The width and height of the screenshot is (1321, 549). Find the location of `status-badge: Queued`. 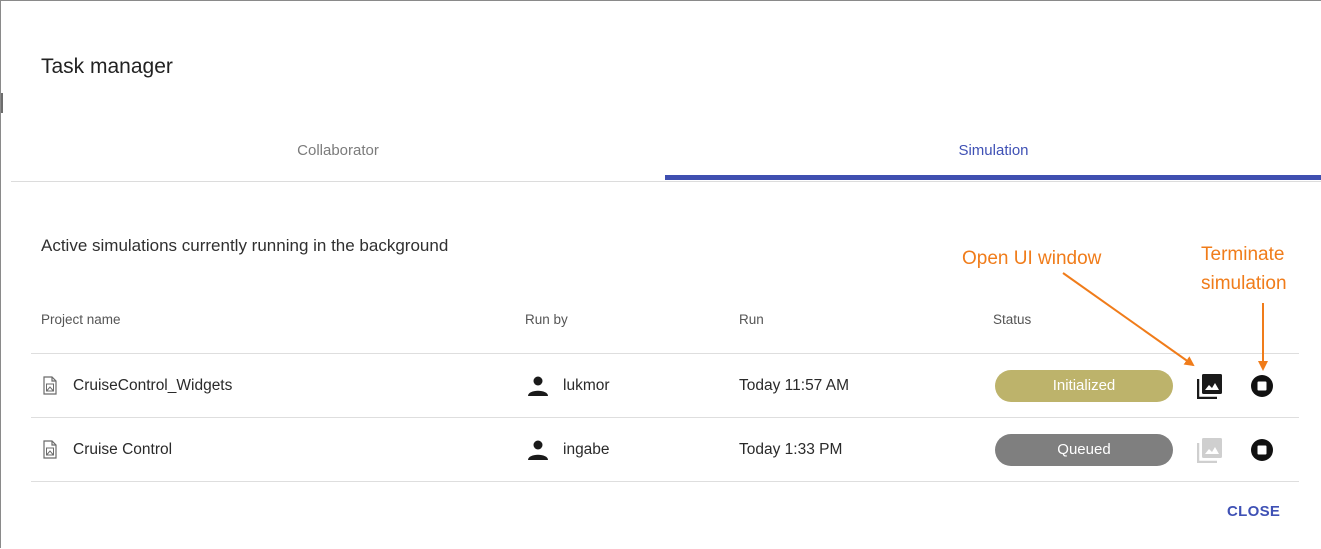

status-badge: Queued is located at coordinates (1084, 450).